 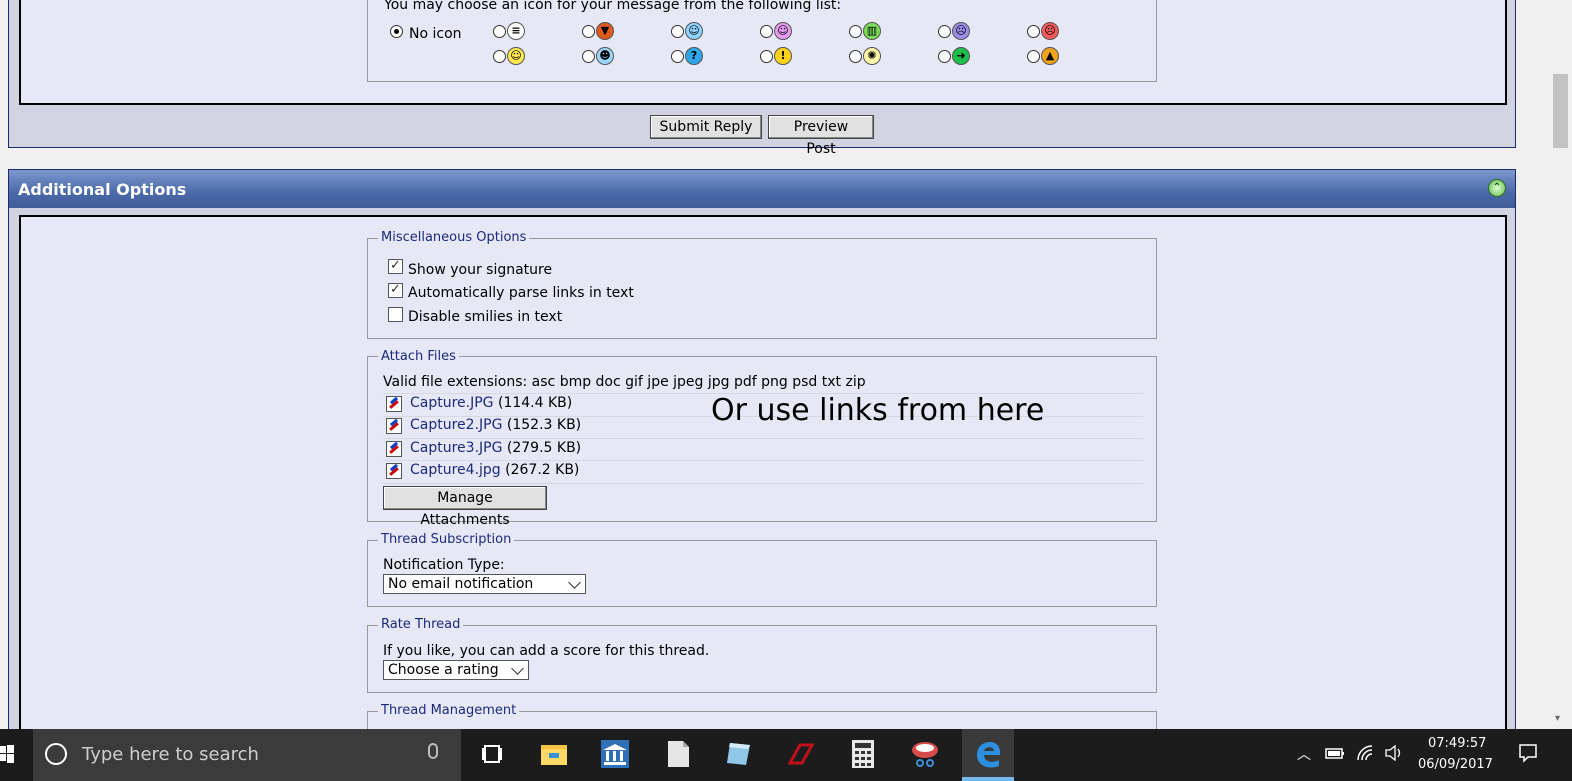 I want to click on smile-icon: ☺, so click(x=516, y=56).